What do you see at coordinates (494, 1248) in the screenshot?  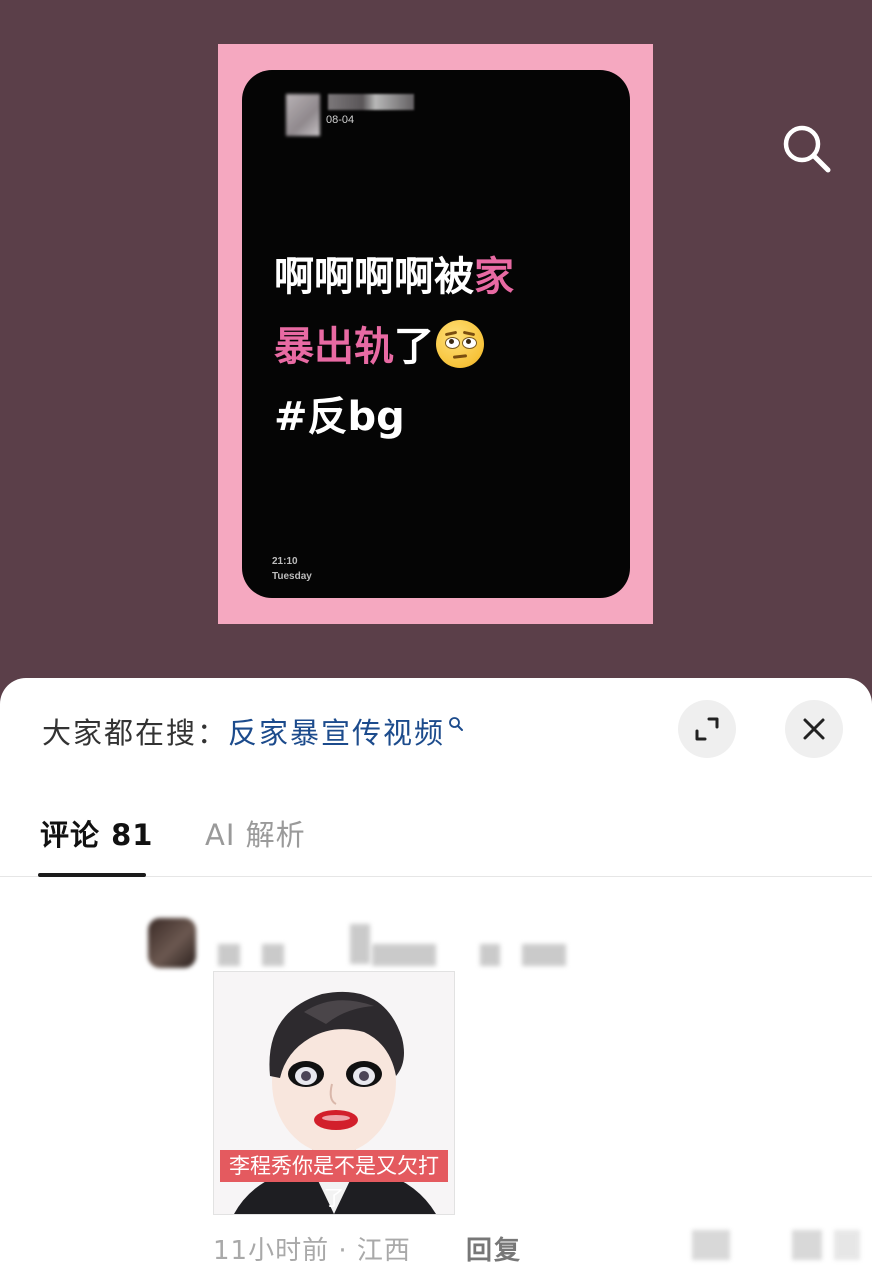 I see `reply-button: 回复` at bounding box center [494, 1248].